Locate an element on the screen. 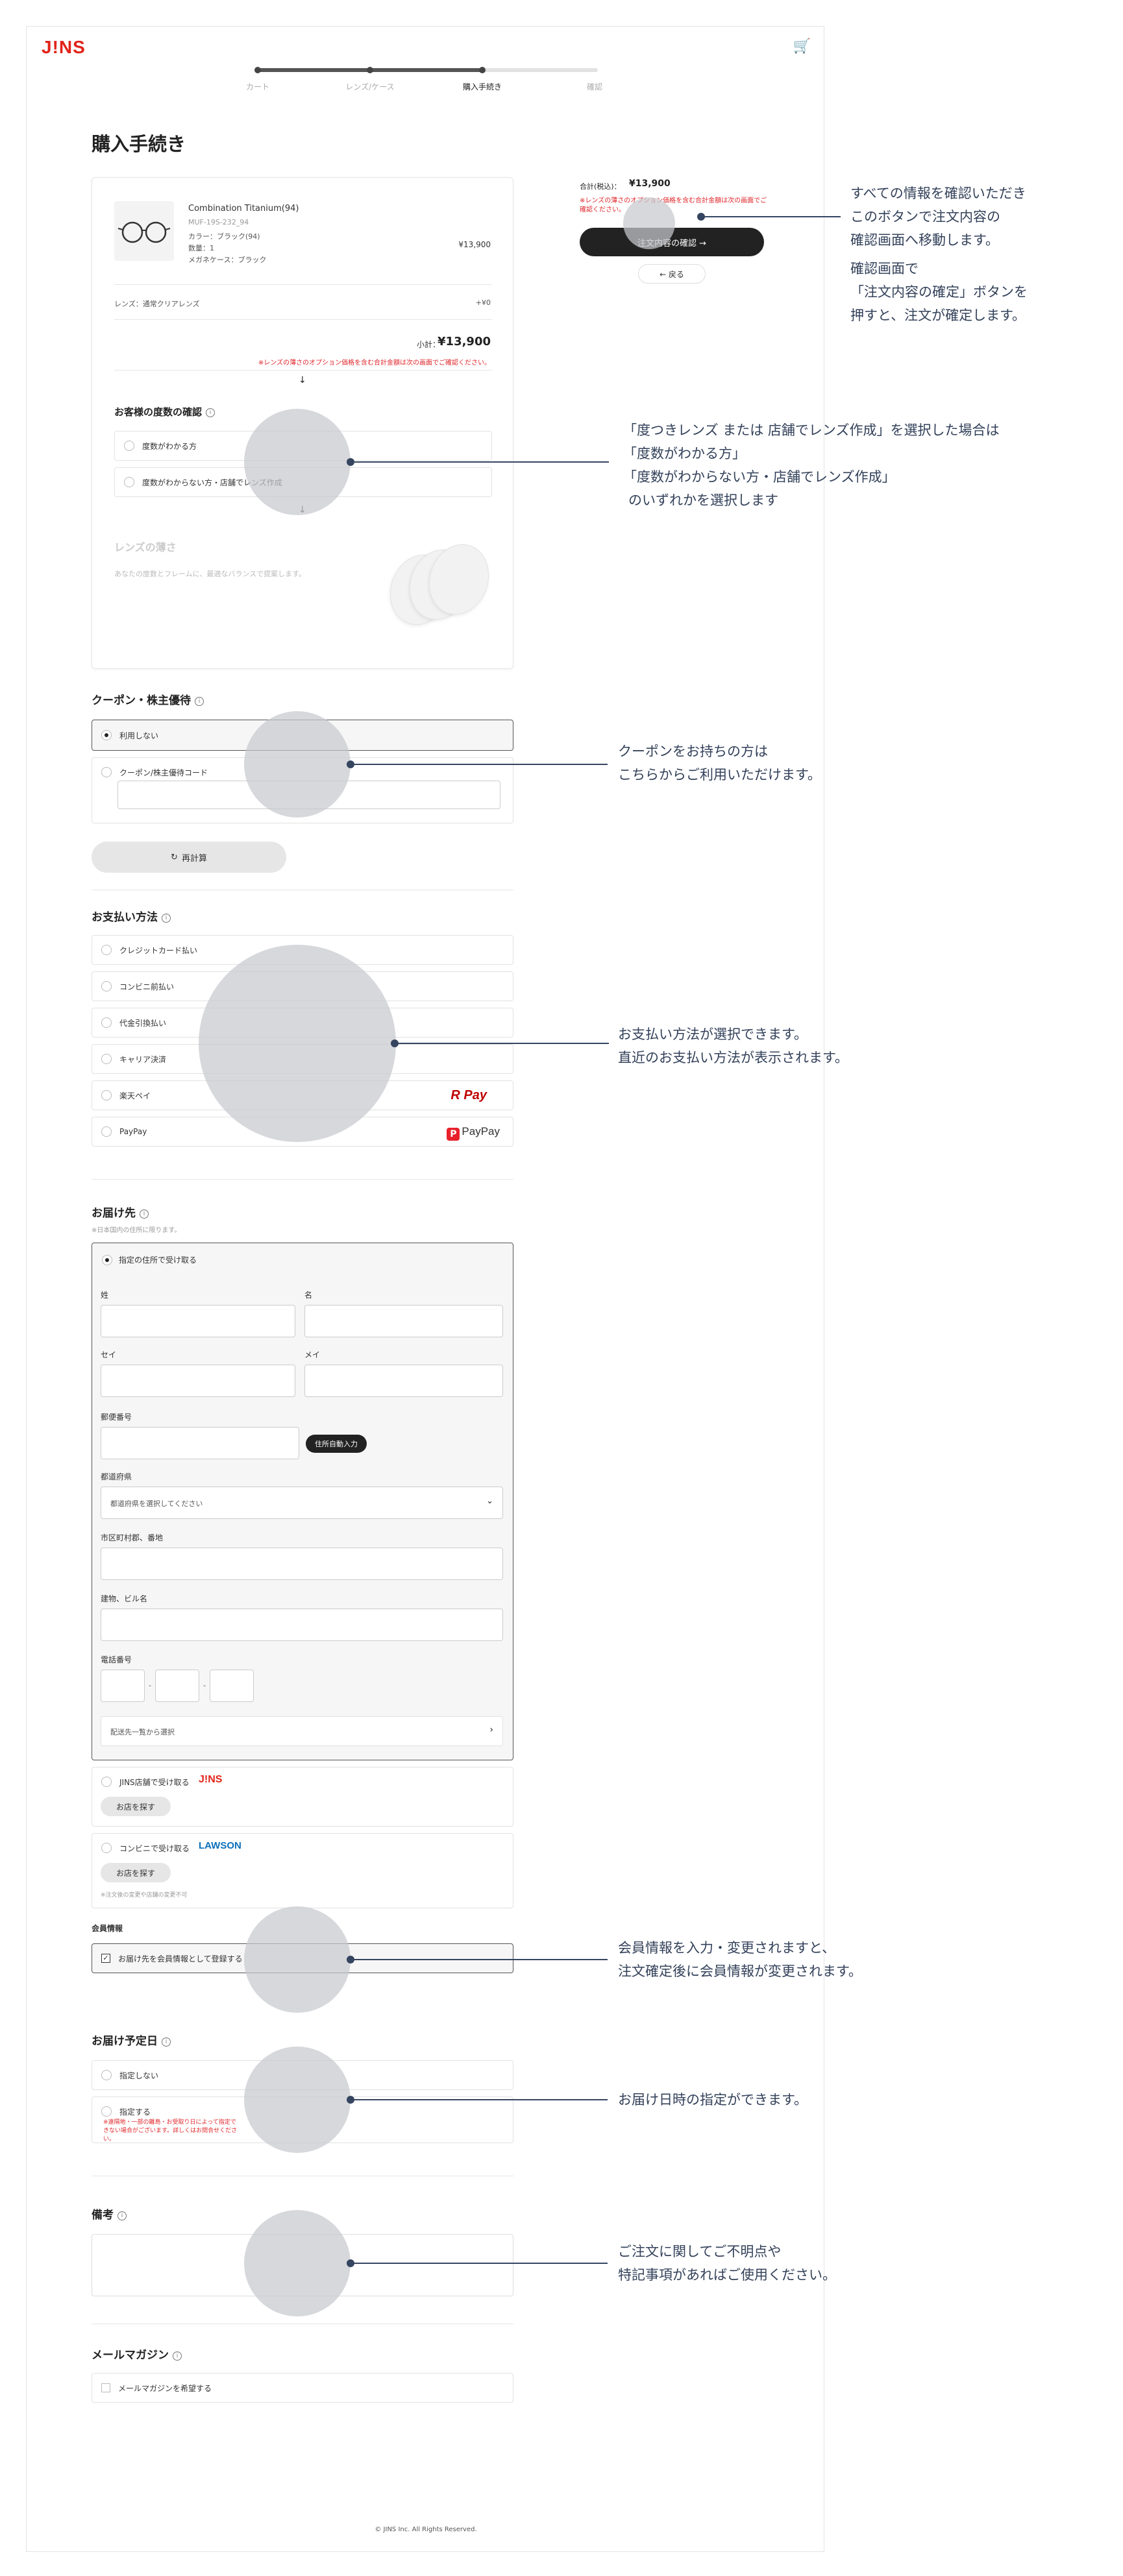 The width and height of the screenshot is (1123, 2576). product-qty: 数量：1 is located at coordinates (201, 248).